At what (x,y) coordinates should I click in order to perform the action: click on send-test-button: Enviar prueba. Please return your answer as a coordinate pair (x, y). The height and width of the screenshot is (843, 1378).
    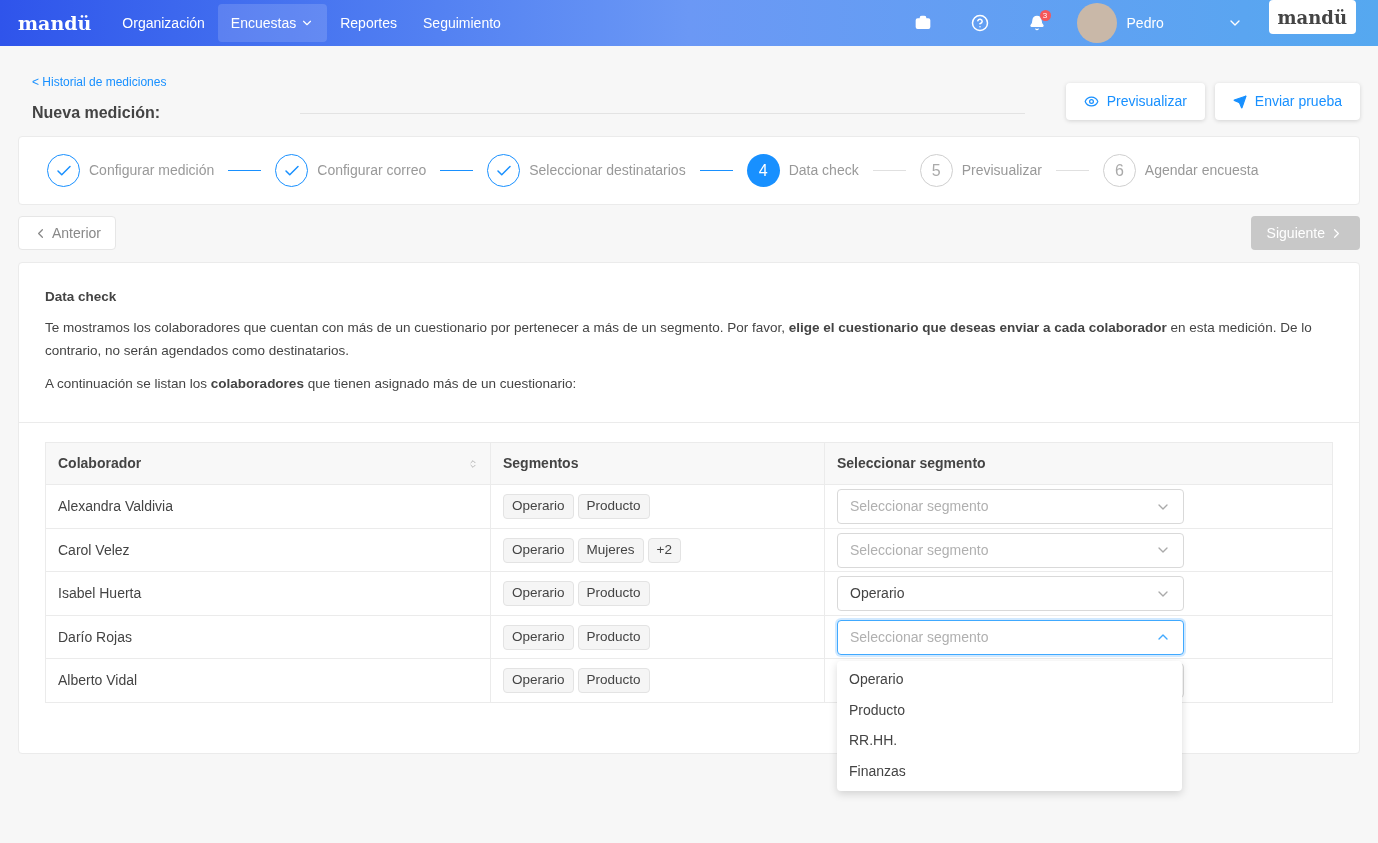
    Looking at the image, I should click on (1287, 101).